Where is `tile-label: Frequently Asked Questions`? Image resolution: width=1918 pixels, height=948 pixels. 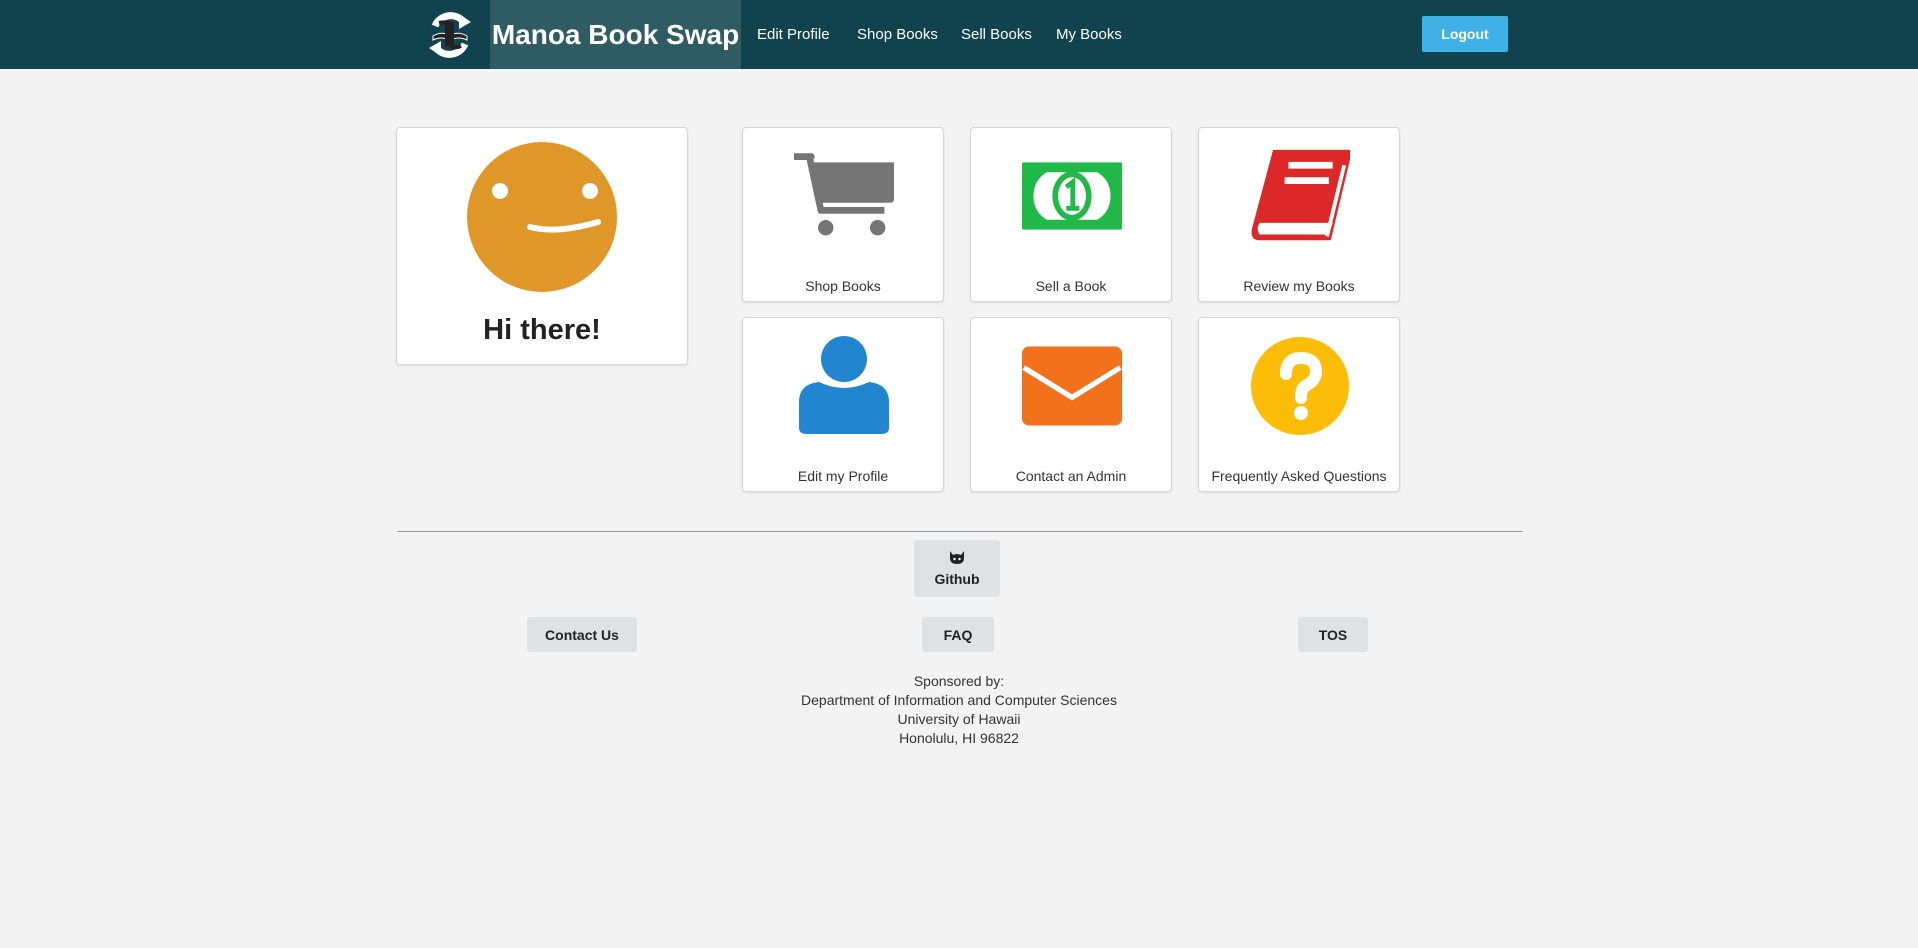
tile-label: Frequently Asked Questions is located at coordinates (1299, 476).